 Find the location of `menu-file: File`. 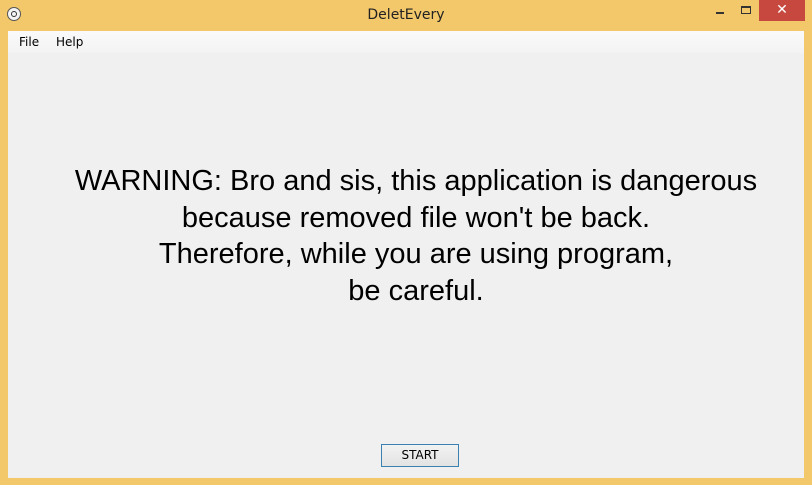

menu-file: File is located at coordinates (29, 42).